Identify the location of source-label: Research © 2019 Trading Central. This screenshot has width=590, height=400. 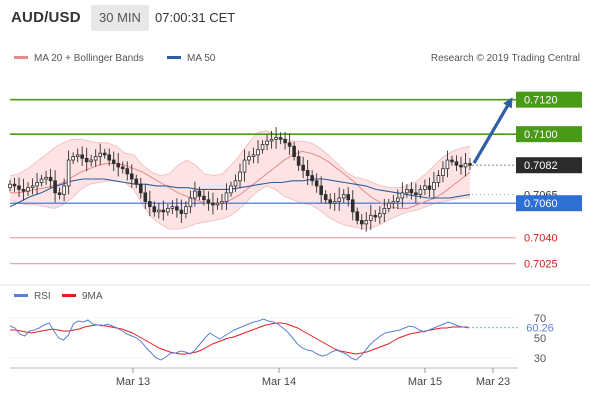
(505, 58).